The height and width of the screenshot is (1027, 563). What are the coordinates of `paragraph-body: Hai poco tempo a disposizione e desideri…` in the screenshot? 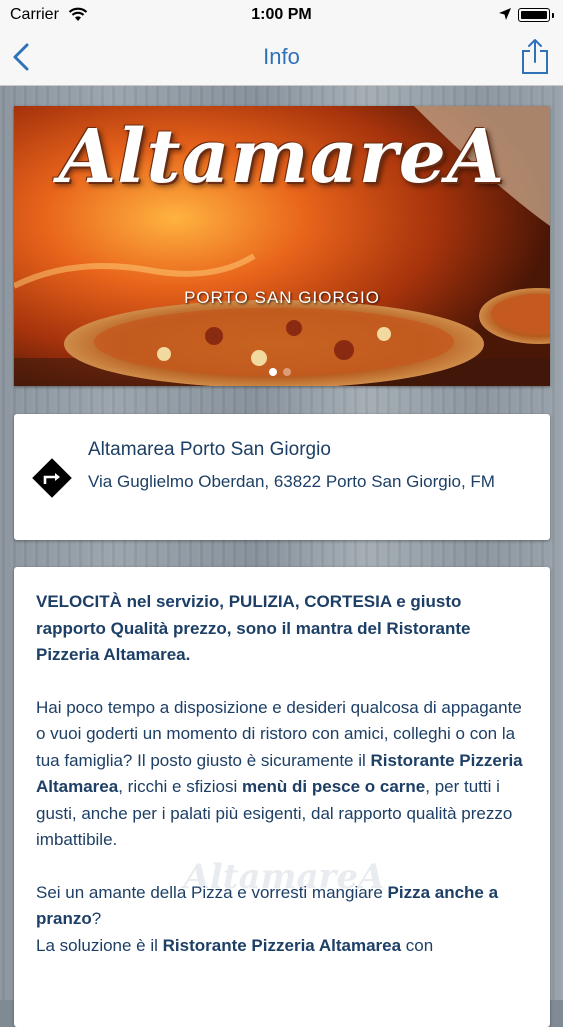 It's located at (279, 773).